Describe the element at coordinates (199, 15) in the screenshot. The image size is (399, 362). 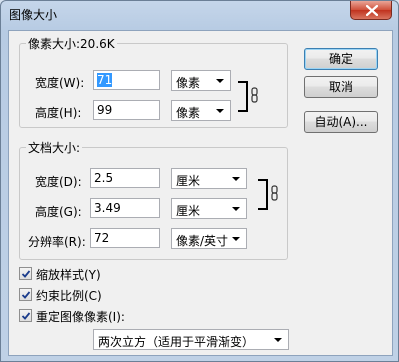
I see `title-bar: 图像大小` at that location.